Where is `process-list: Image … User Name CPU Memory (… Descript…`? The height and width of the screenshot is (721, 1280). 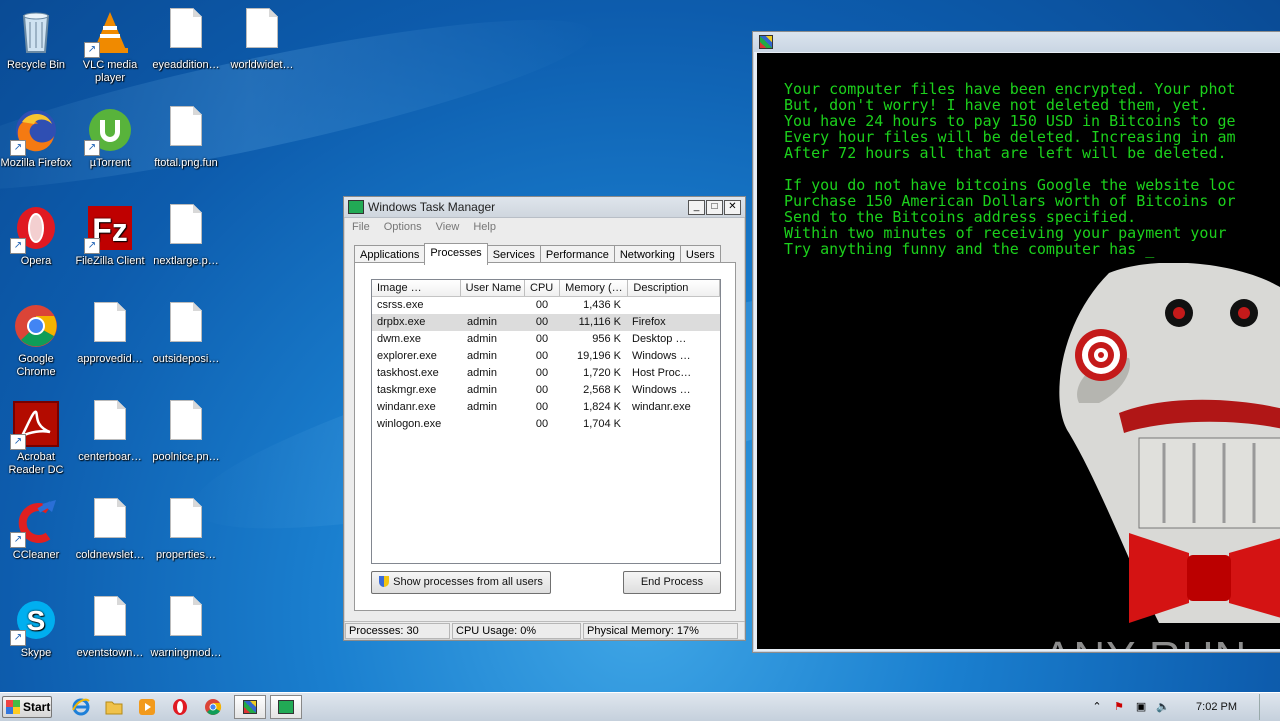
process-list: Image … User Name CPU Memory (… Descript… is located at coordinates (546, 421).